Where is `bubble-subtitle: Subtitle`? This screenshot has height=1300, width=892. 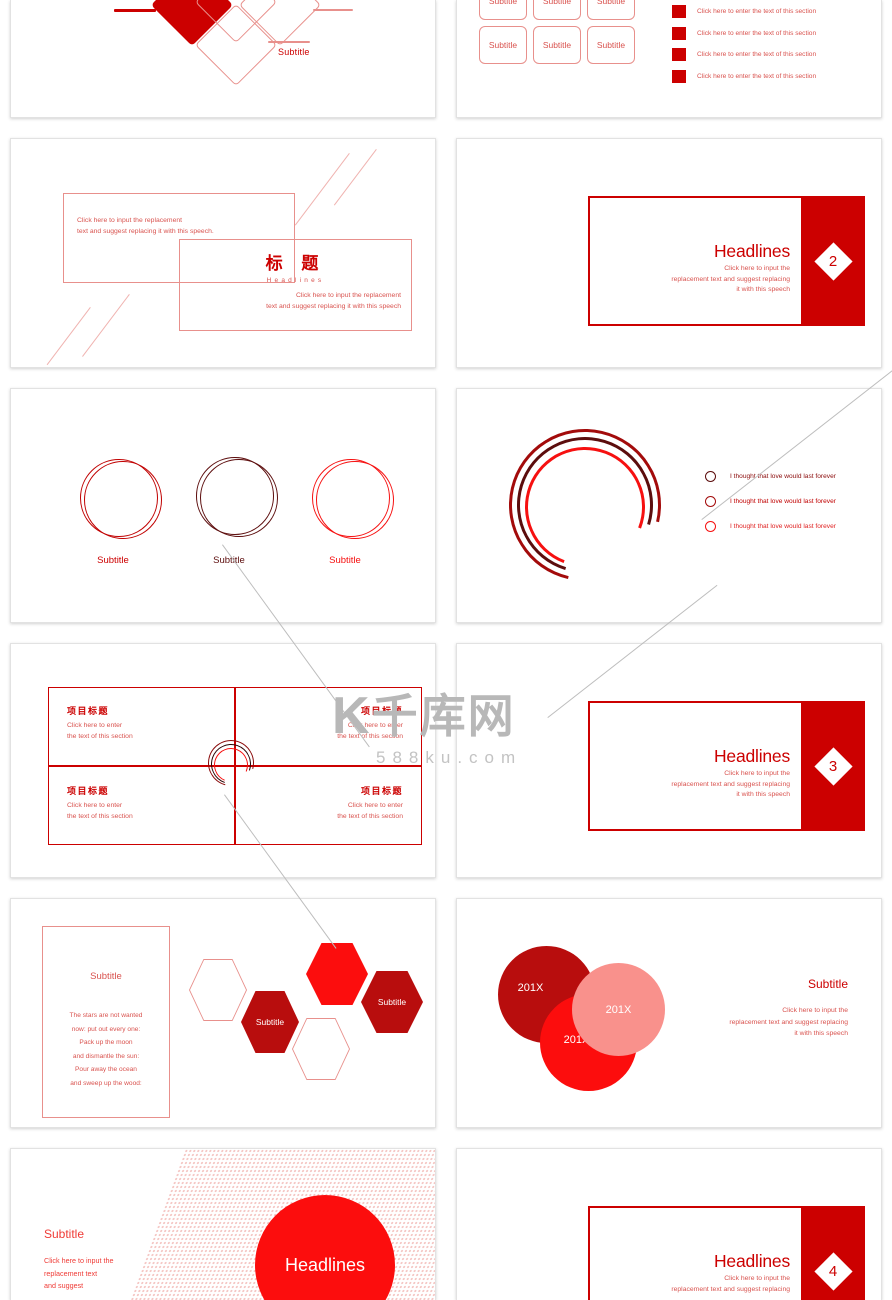 bubble-subtitle: Subtitle is located at coordinates (827, 984).